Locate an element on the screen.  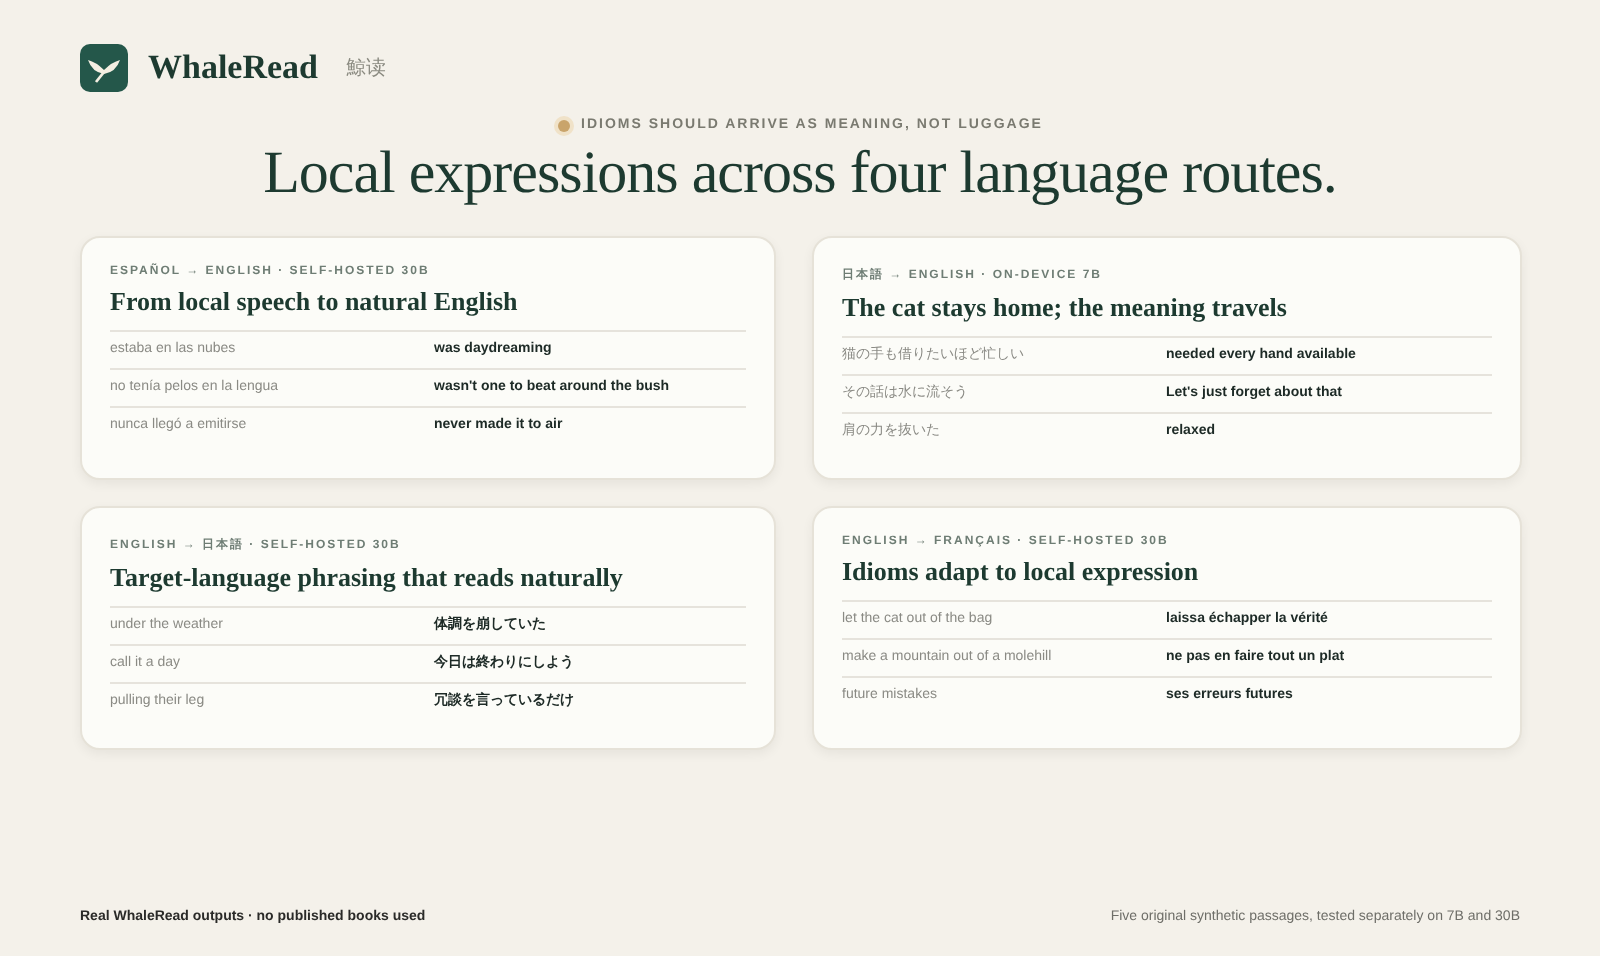
headline: Local expressions across four language routes. is located at coordinates (800, 174).